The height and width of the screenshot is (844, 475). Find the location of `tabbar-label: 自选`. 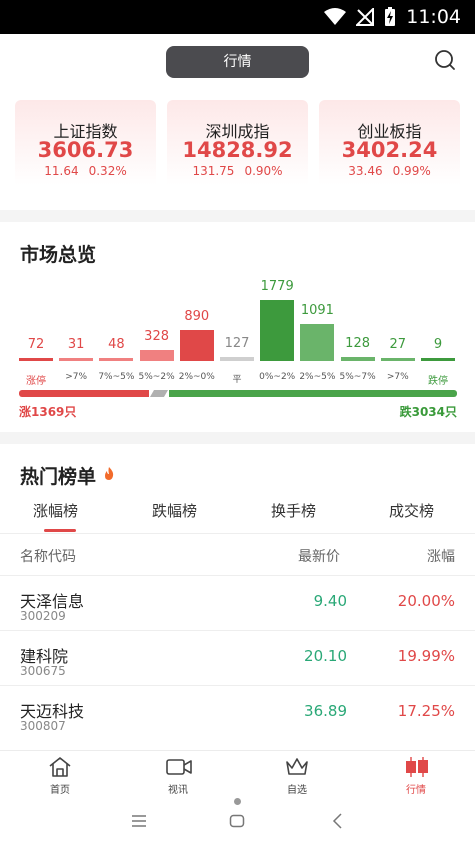

tabbar-label: 自选 is located at coordinates (297, 790).